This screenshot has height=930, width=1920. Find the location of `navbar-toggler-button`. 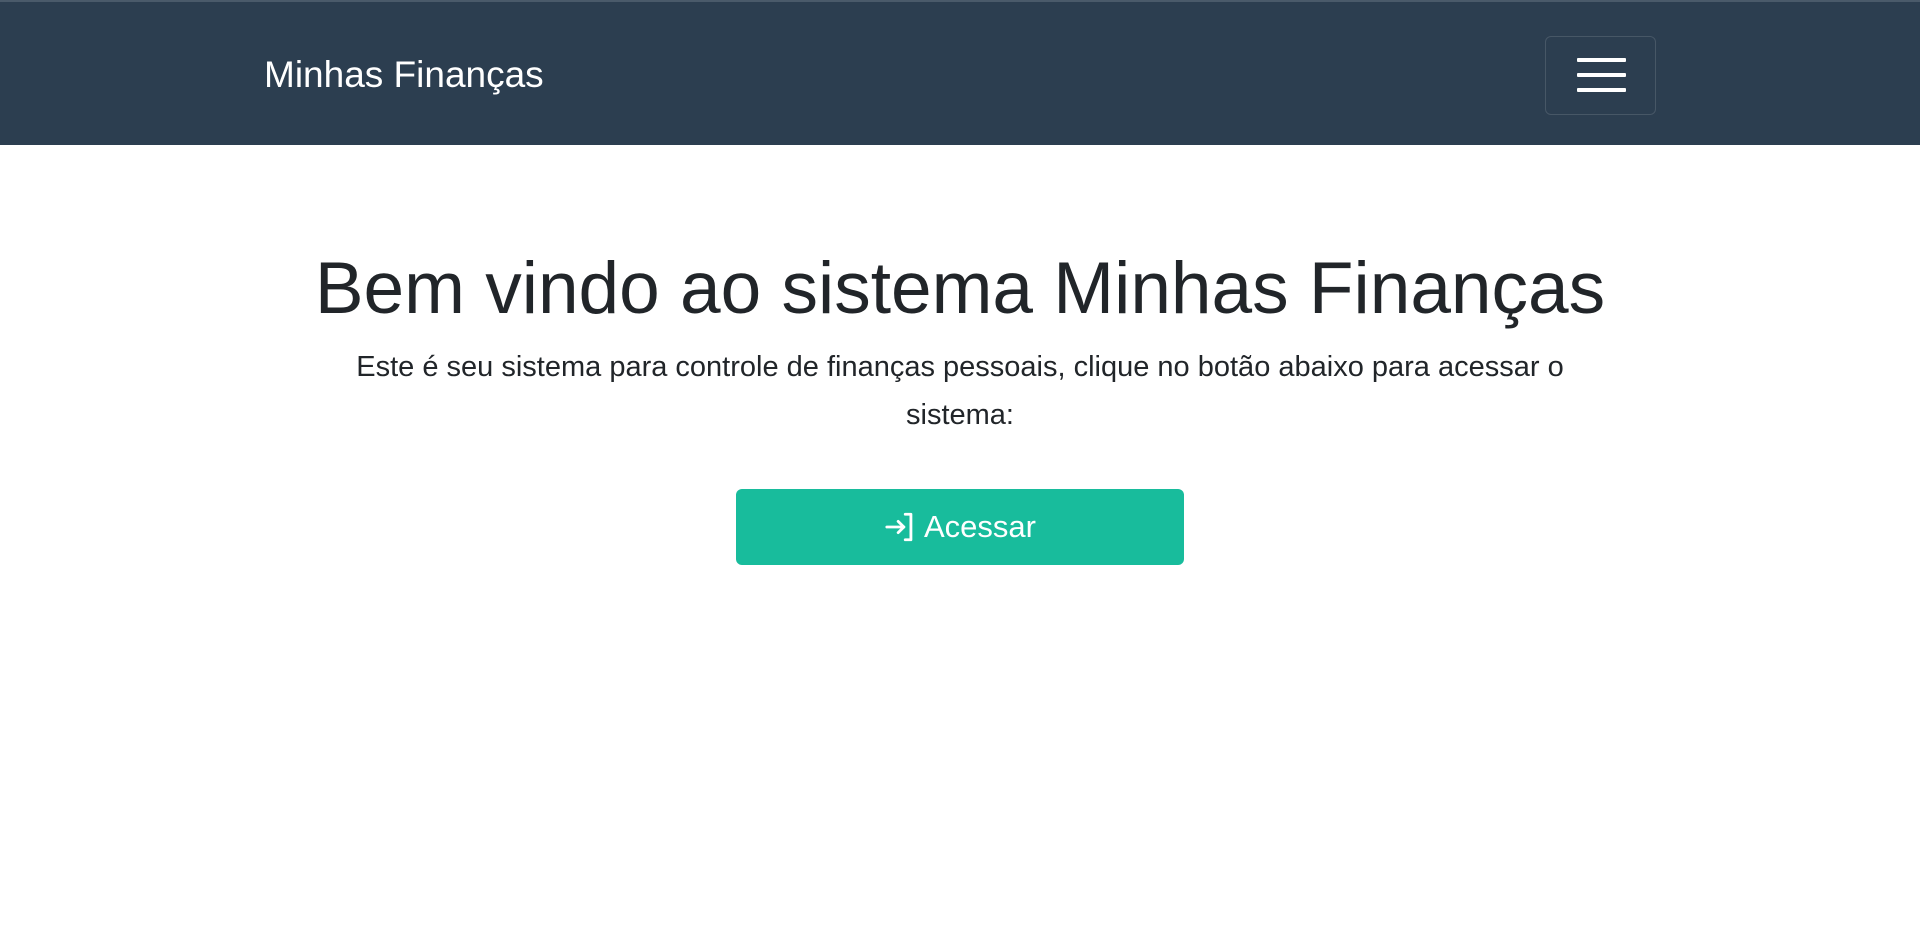

navbar-toggler-button is located at coordinates (1600, 75).